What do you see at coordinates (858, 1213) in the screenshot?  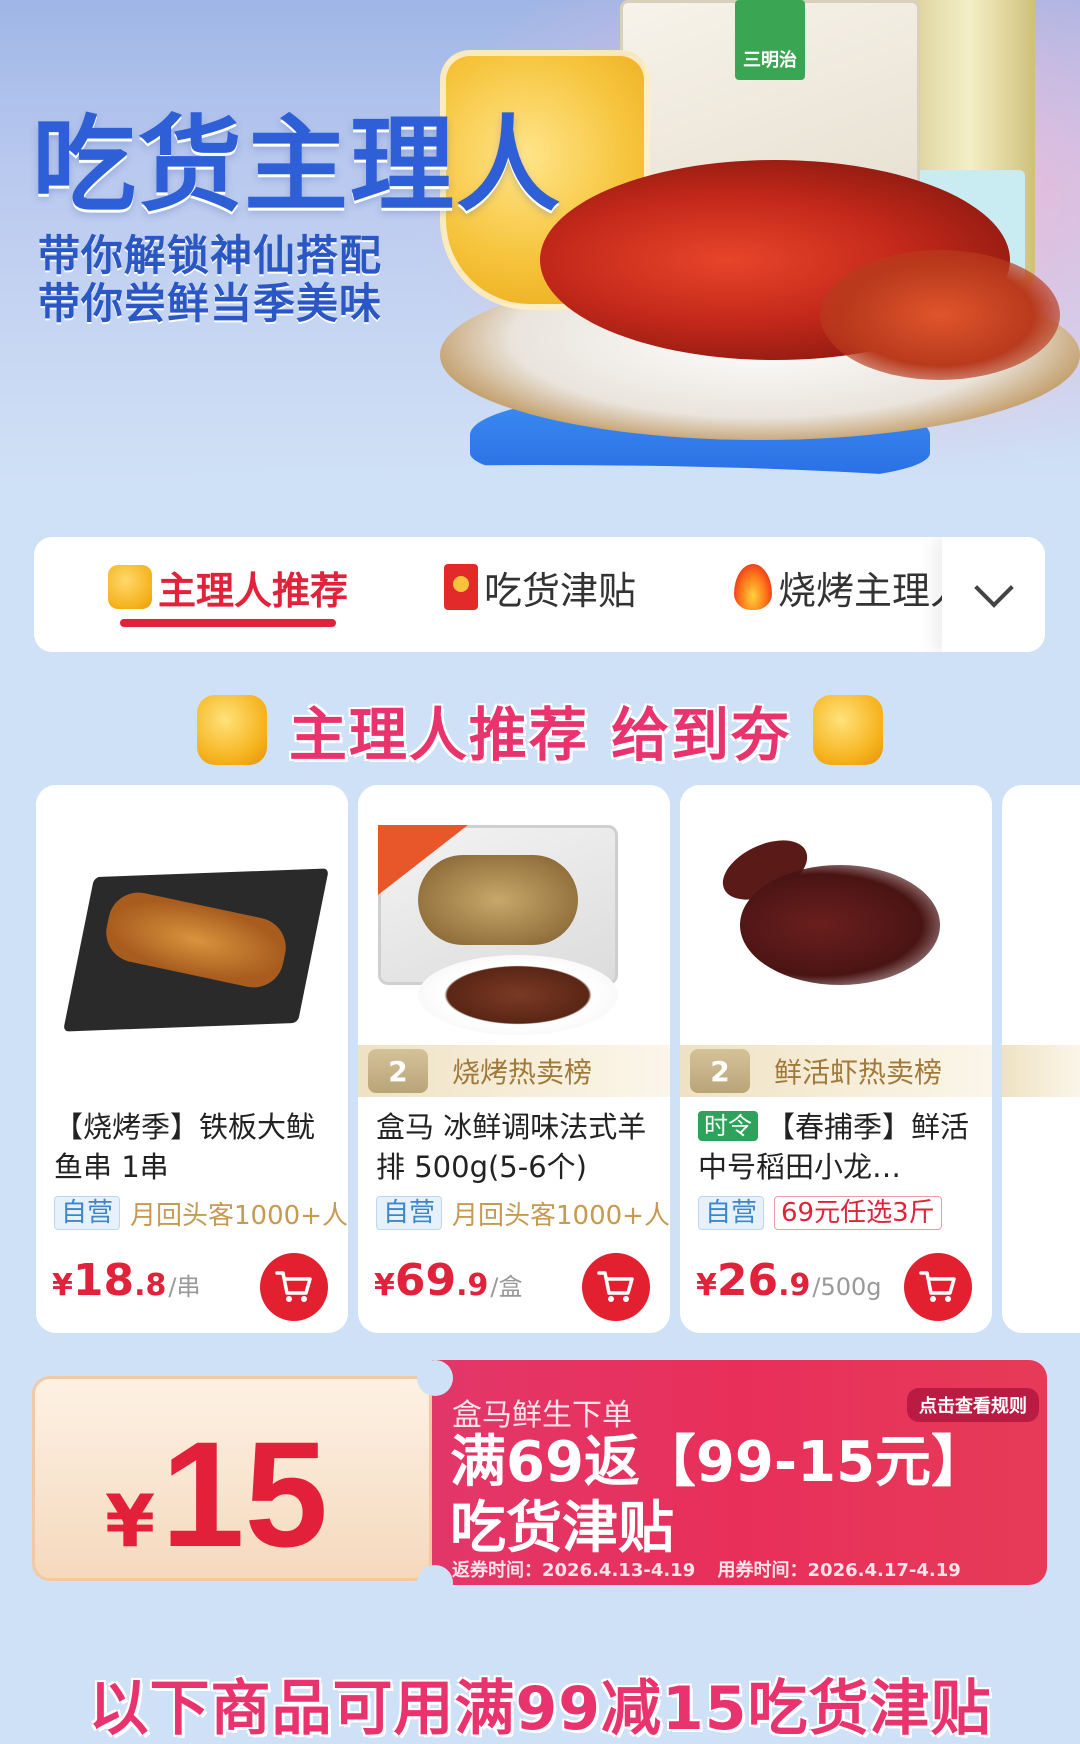 I see `promo-badge: 69元任选3斤` at bounding box center [858, 1213].